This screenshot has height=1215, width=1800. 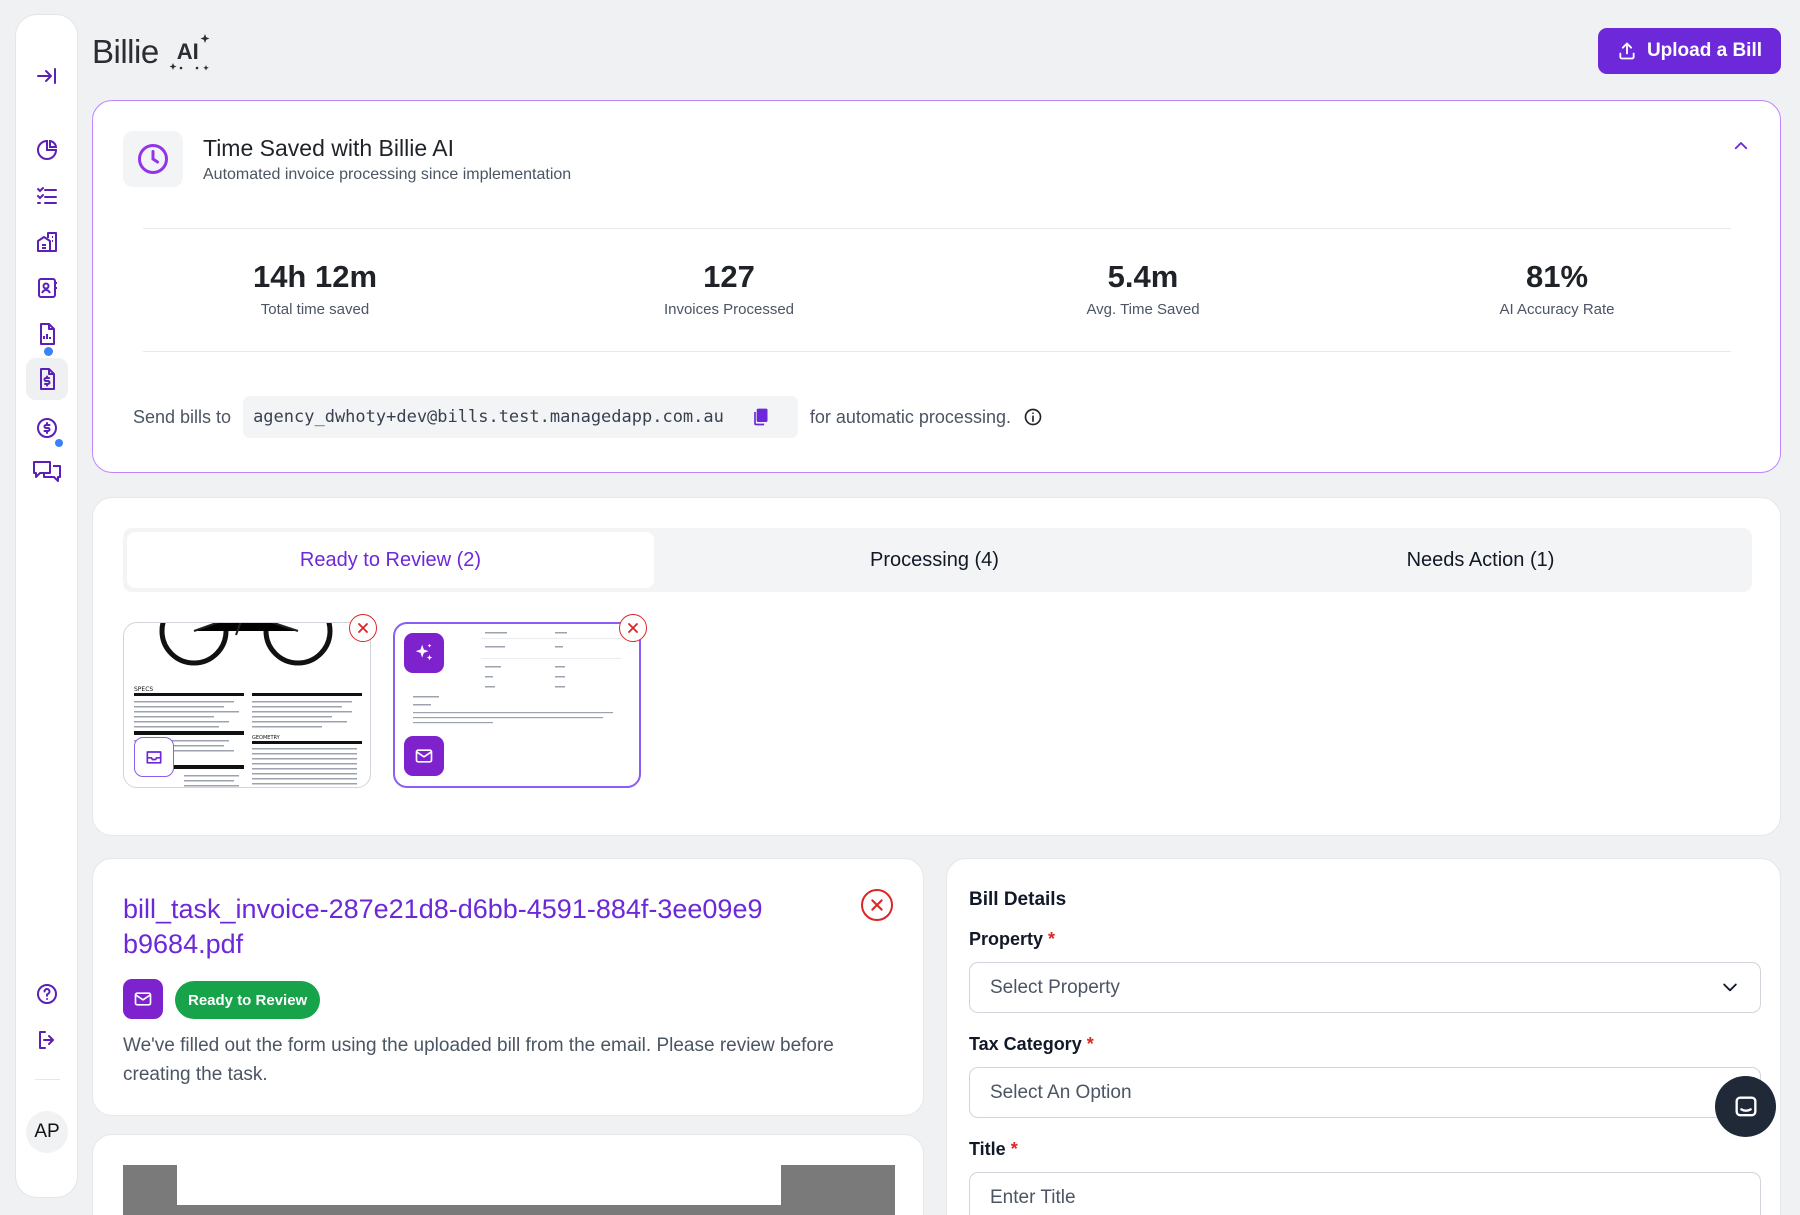 What do you see at coordinates (910, 416) in the screenshot?
I see `send-bills-suffix: for automatic processing.` at bounding box center [910, 416].